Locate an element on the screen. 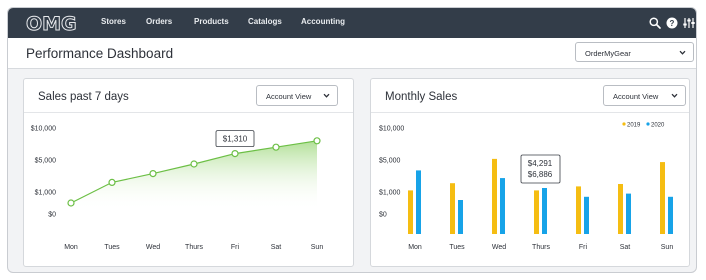 This screenshot has width=706, height=280. sales-tooltip: $1,310 is located at coordinates (235, 139).